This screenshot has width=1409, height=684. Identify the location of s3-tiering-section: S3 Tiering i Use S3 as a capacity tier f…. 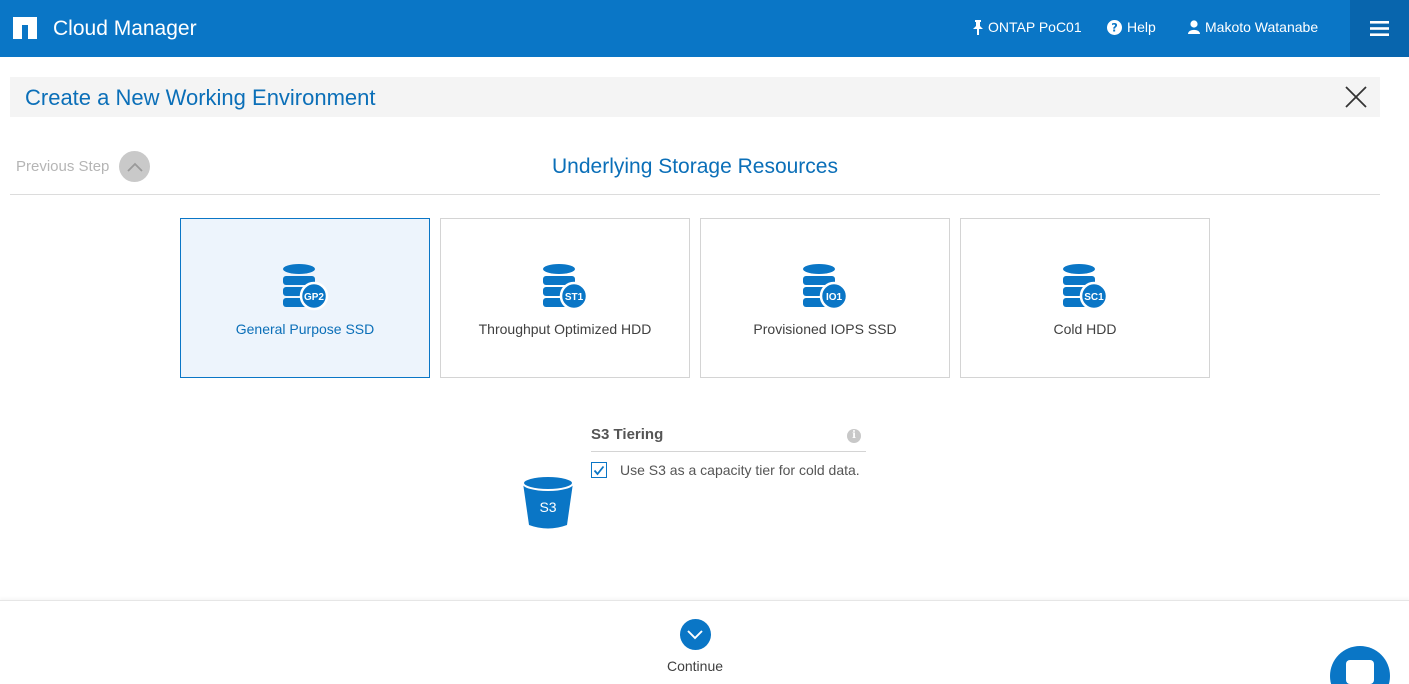
(728, 452).